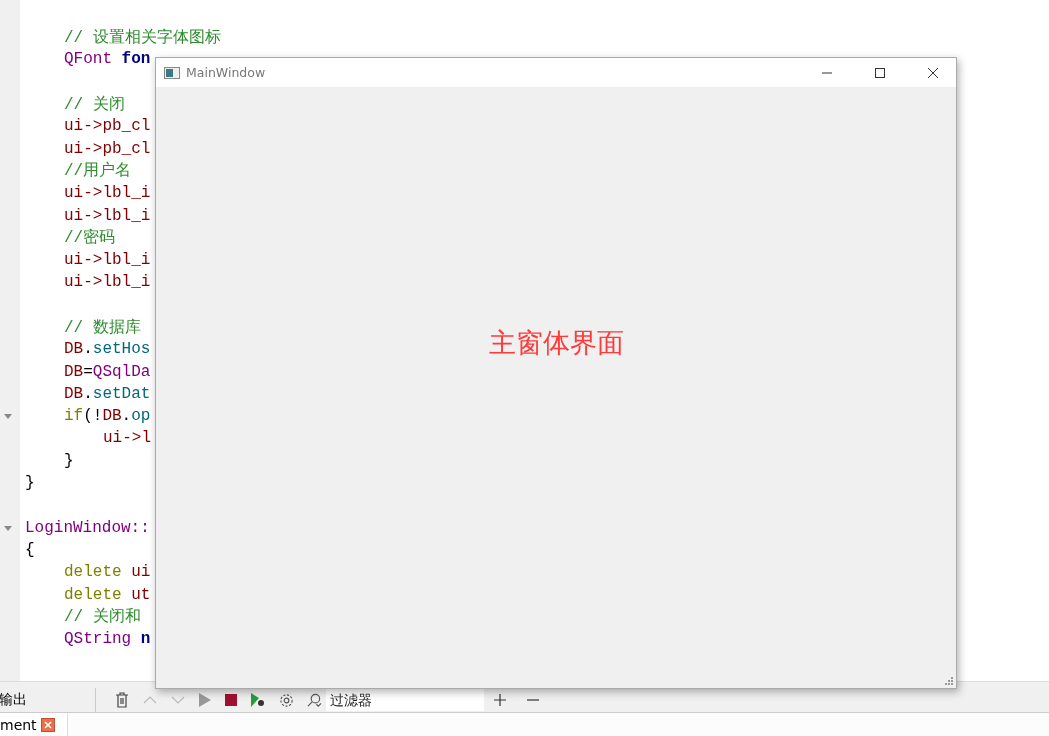 This screenshot has height=736, width=1049. Describe the element at coordinates (107, 349) in the screenshot. I see `code-text: DB.setHos` at that location.